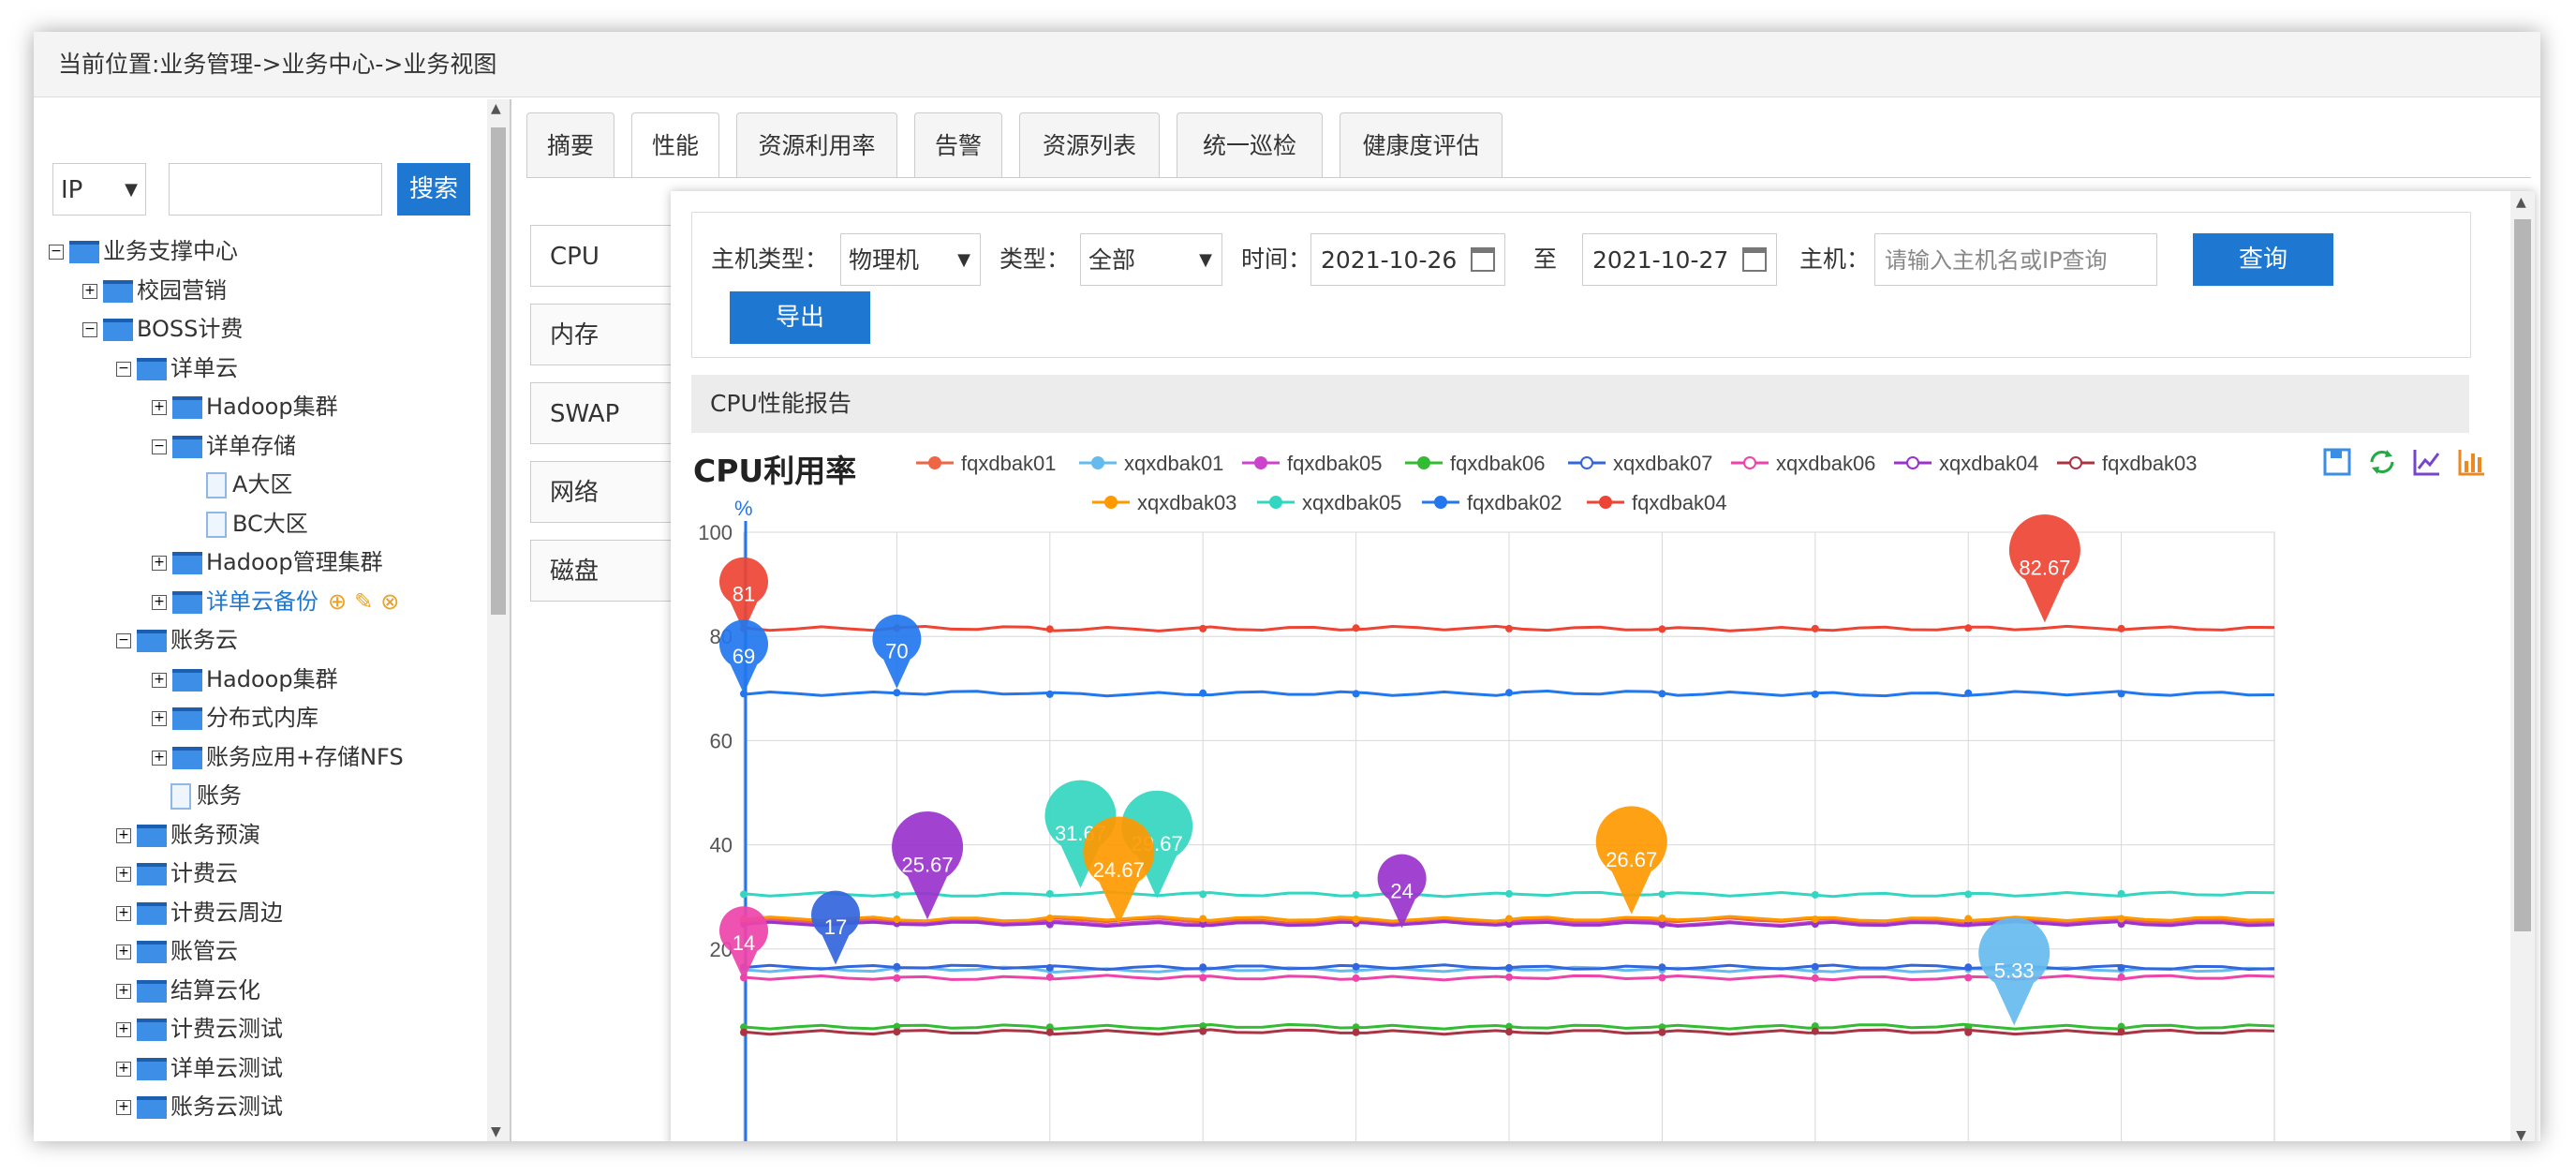  What do you see at coordinates (498, 371) in the screenshot?
I see `sidebar-scroll-thumb` at bounding box center [498, 371].